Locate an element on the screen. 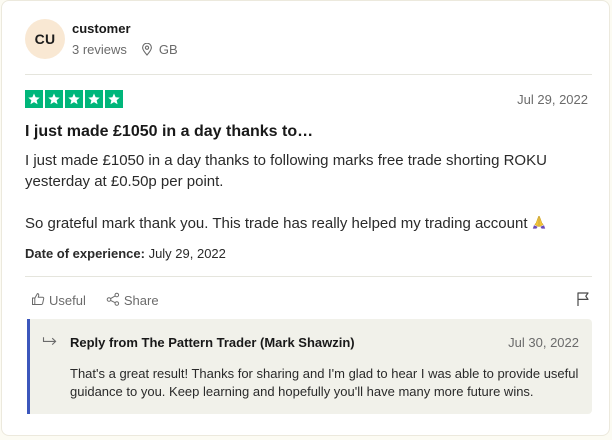 The image size is (612, 440). thumbs-up-icon is located at coordinates (38, 300).